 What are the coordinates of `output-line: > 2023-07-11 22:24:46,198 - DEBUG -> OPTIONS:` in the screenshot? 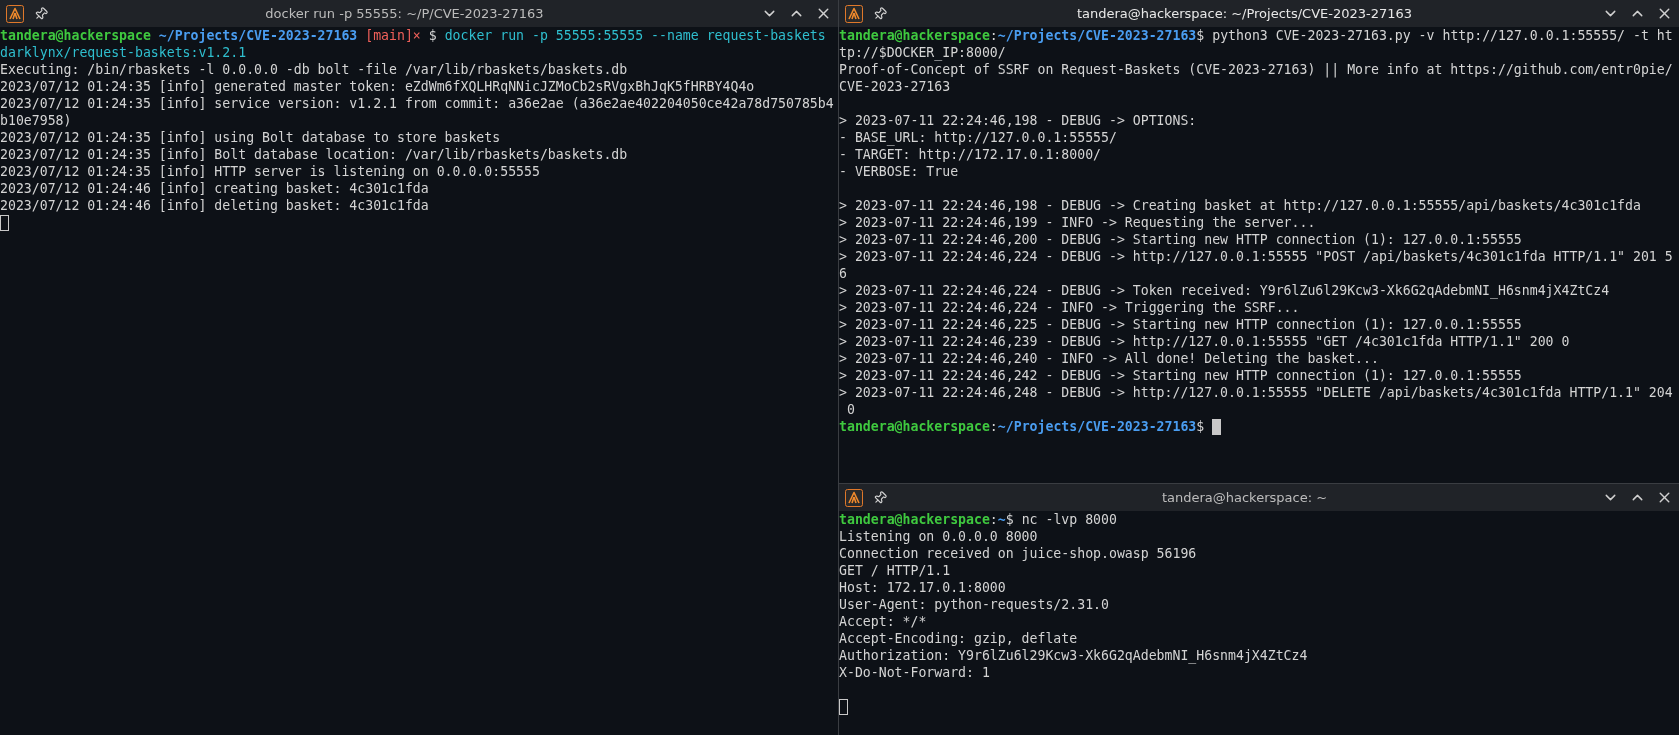 It's located at (1018, 120).